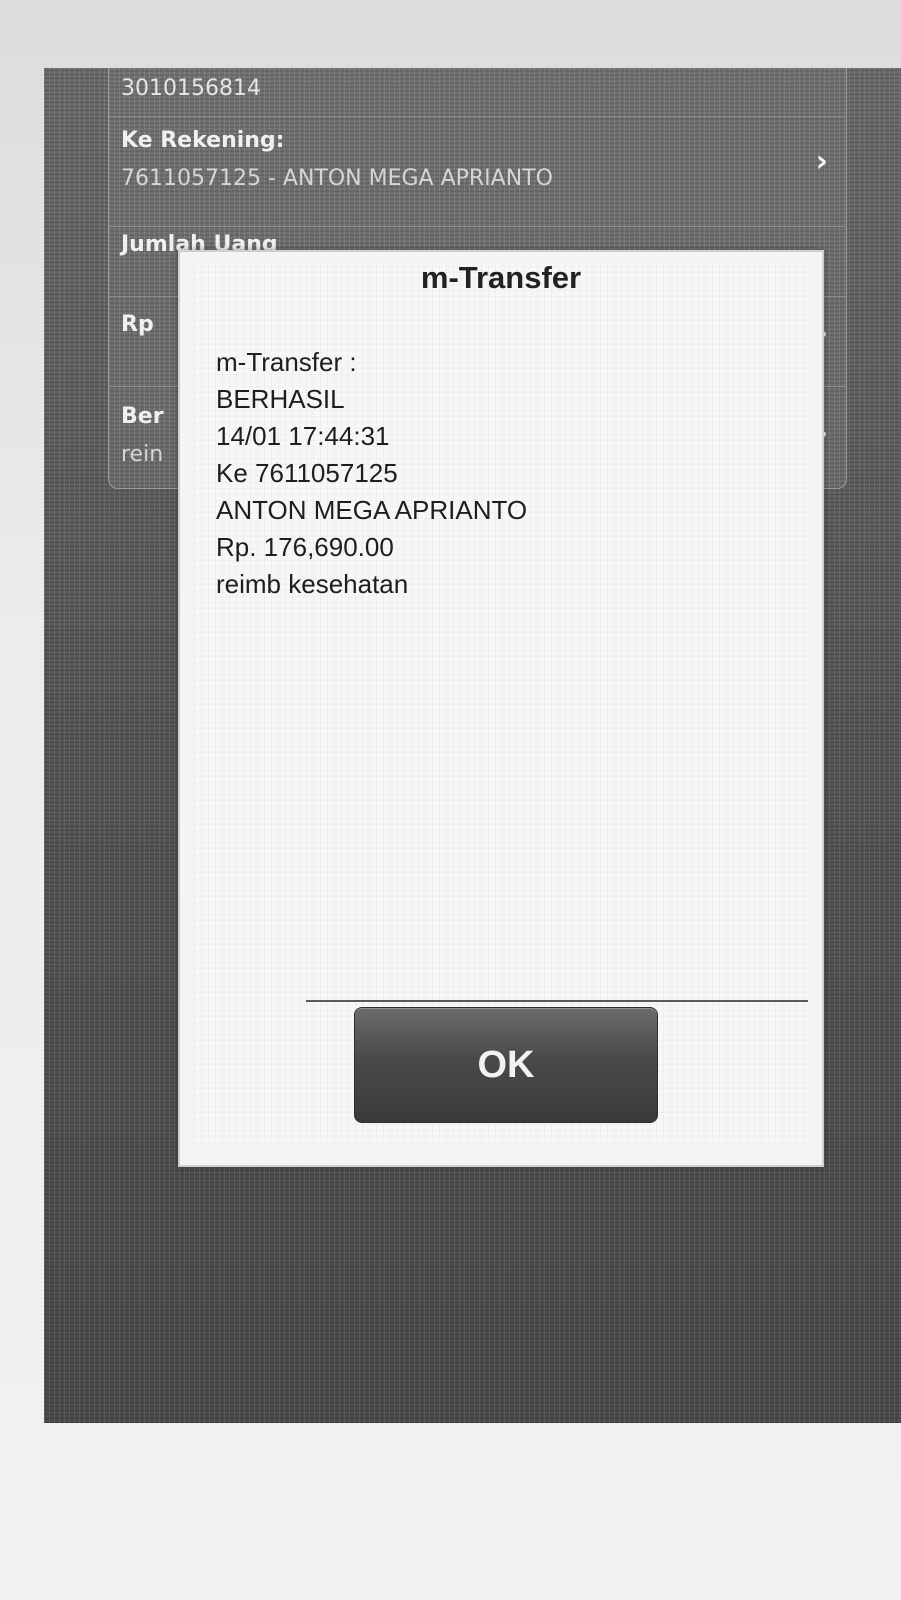 The image size is (901, 1600). I want to click on message-line-datetime: 14/01 17:44:31, so click(303, 436).